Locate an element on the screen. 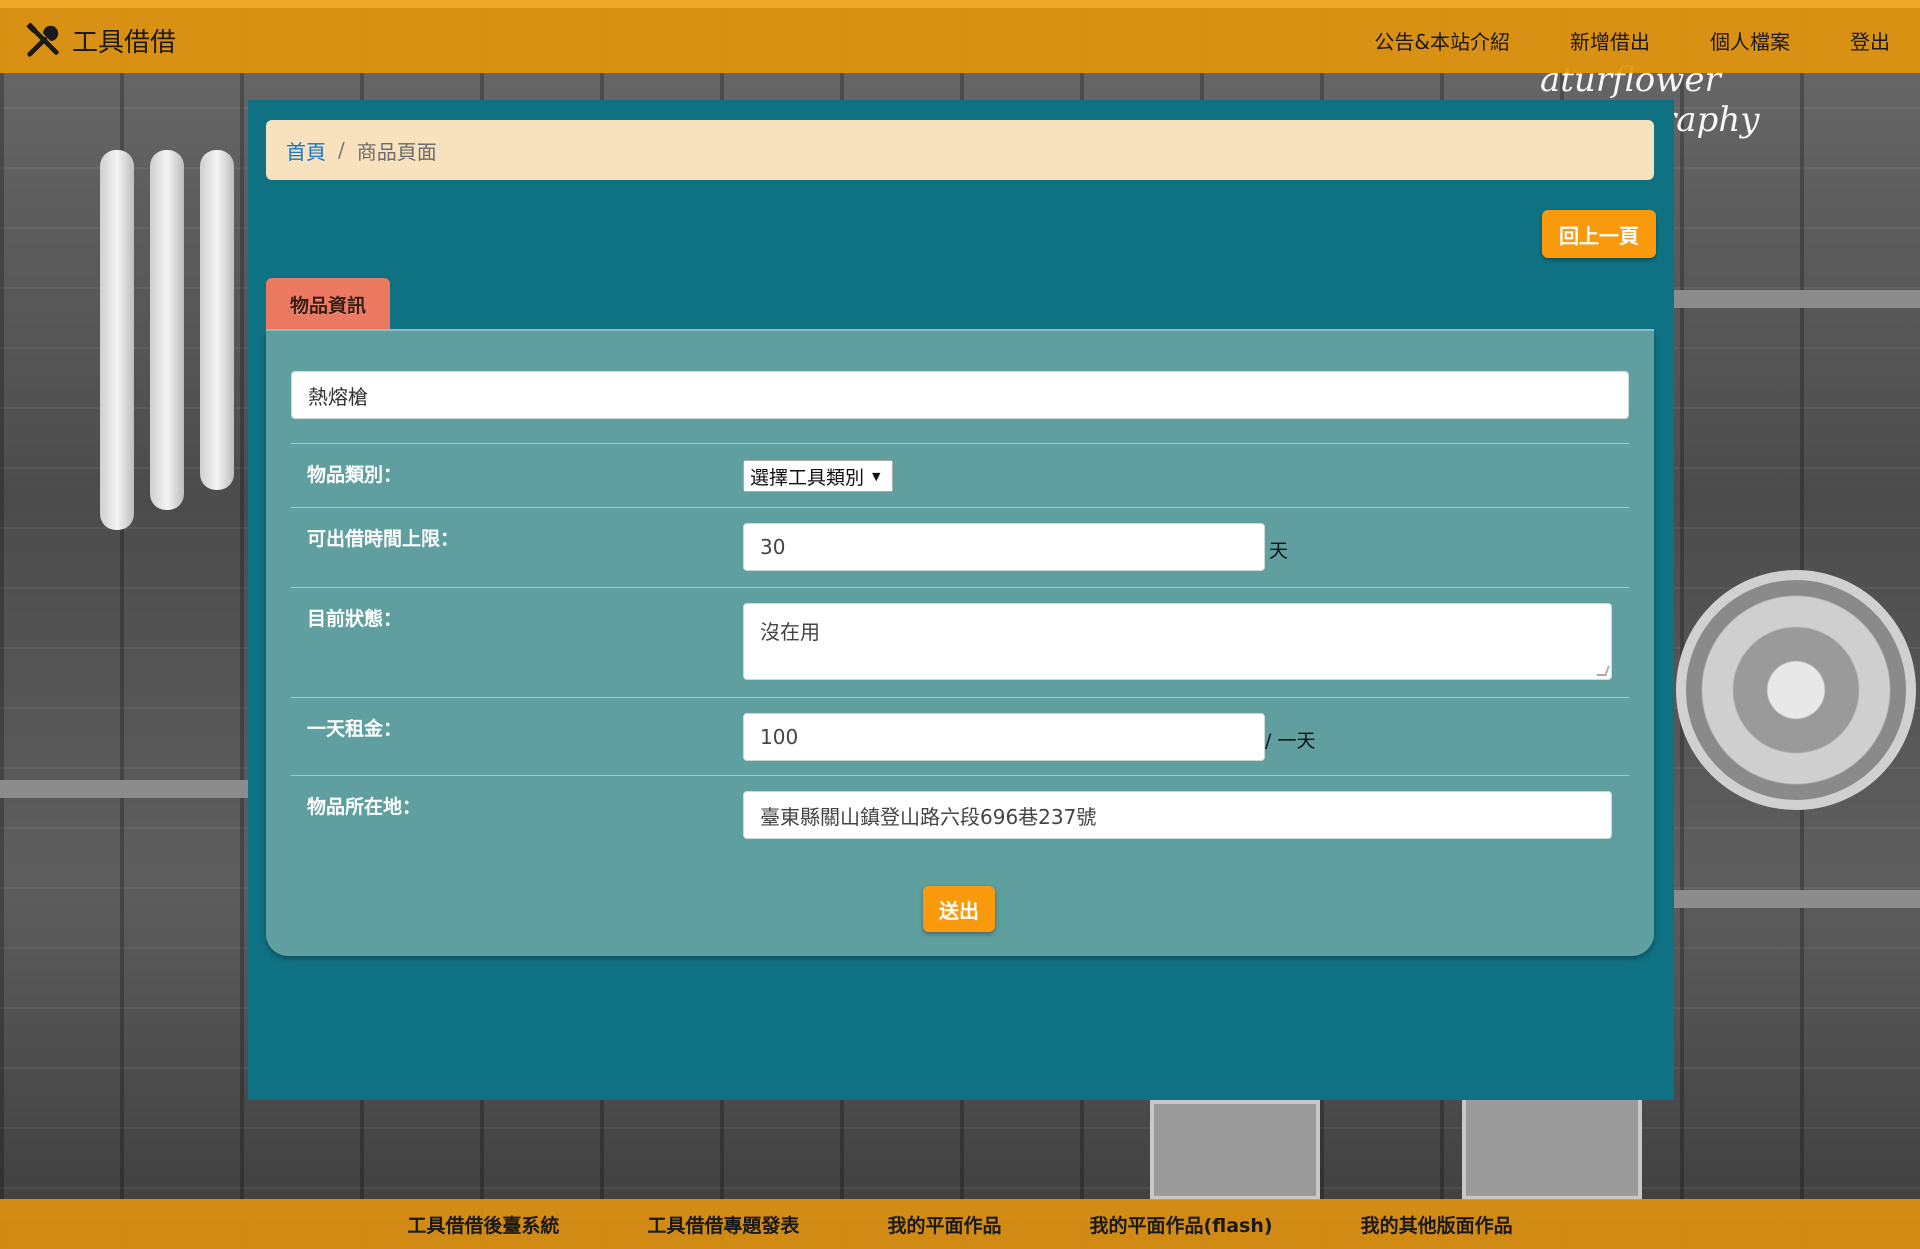 The width and height of the screenshot is (1920, 1249). max-days-unit: 天 is located at coordinates (1279, 551).